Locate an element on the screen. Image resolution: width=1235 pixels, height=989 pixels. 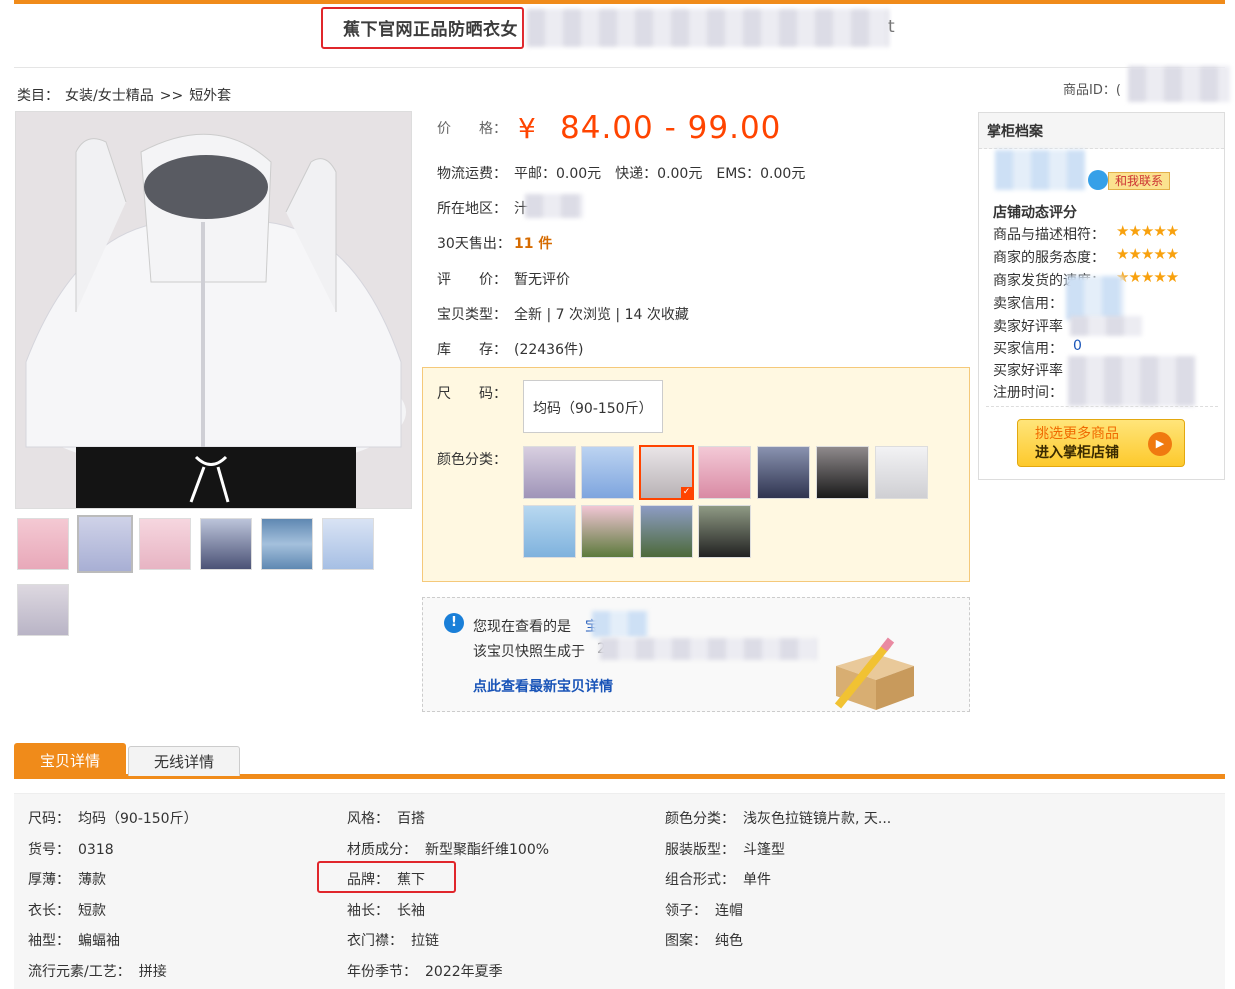
score-description-stars: ★★★★★ is located at coordinates (1147, 231).